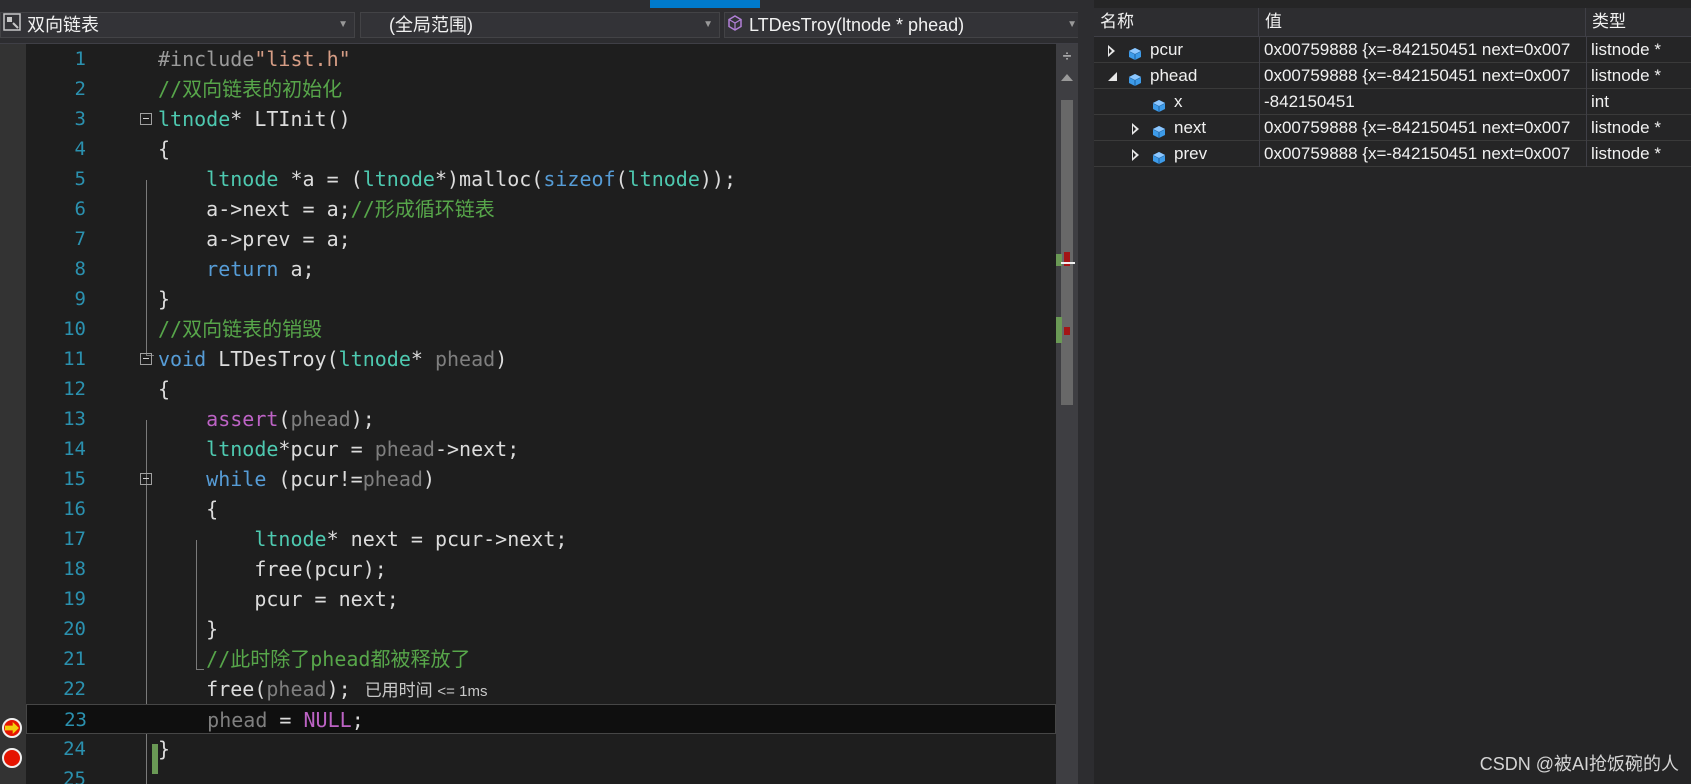 The height and width of the screenshot is (784, 1691). What do you see at coordinates (1067, 414) in the screenshot?
I see `editor-vertical-scrollbar: ÷` at bounding box center [1067, 414].